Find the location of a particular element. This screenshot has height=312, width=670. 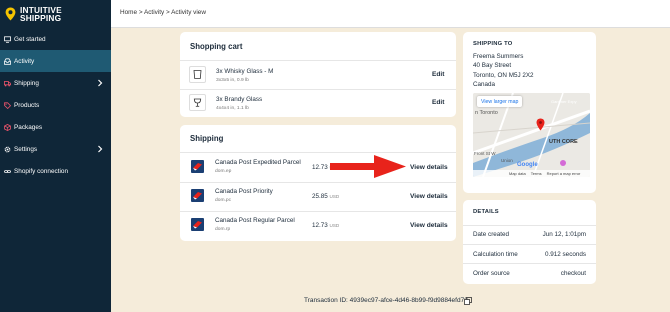

cart-item-name: 3x Brandy Glass is located at coordinates (239, 99).